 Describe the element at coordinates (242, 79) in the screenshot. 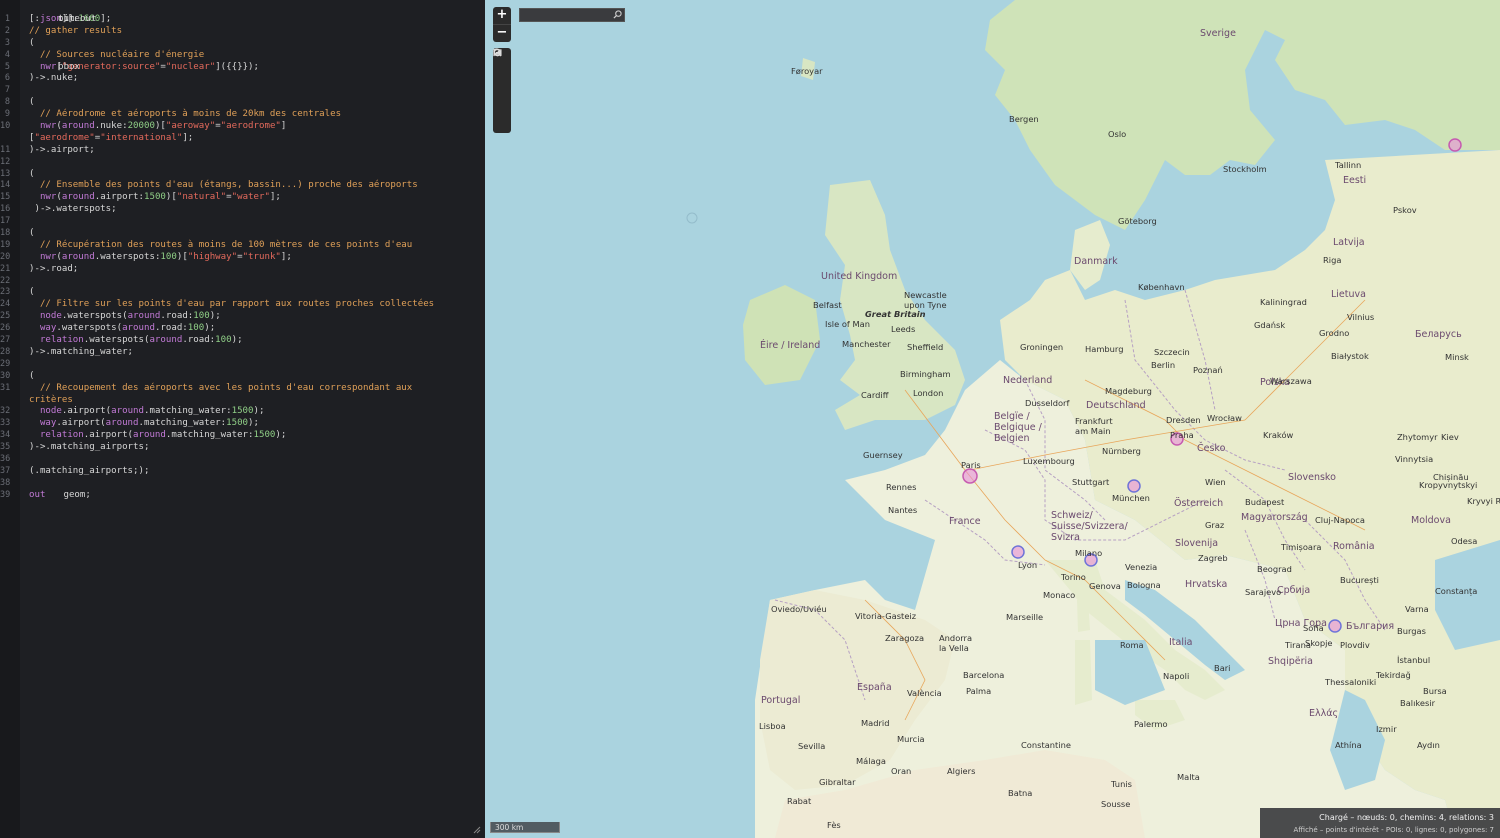

I see `code-line: 6)->.nuke;` at that location.